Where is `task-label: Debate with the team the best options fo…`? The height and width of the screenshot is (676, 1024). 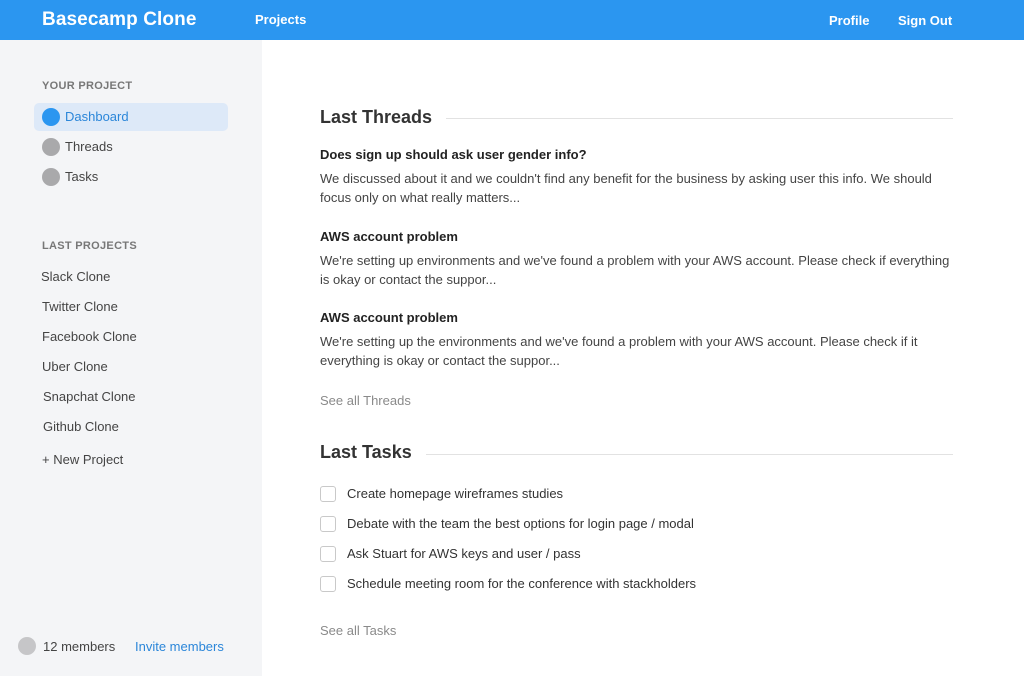 task-label: Debate with the team the best options fo… is located at coordinates (520, 523).